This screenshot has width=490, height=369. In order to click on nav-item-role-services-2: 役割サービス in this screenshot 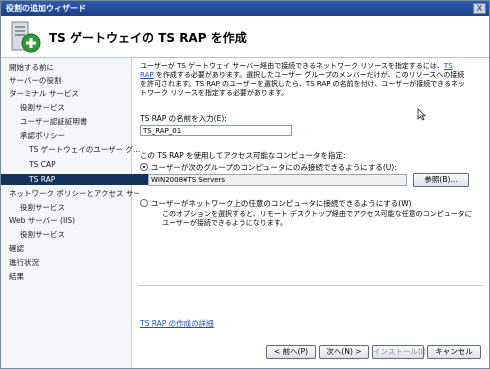, I will do `click(75, 207)`.